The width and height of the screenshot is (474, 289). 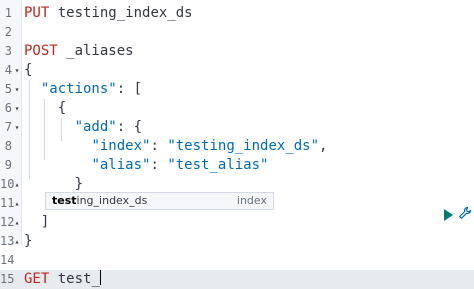 What do you see at coordinates (448, 215) in the screenshot?
I see `play-icon` at bounding box center [448, 215].